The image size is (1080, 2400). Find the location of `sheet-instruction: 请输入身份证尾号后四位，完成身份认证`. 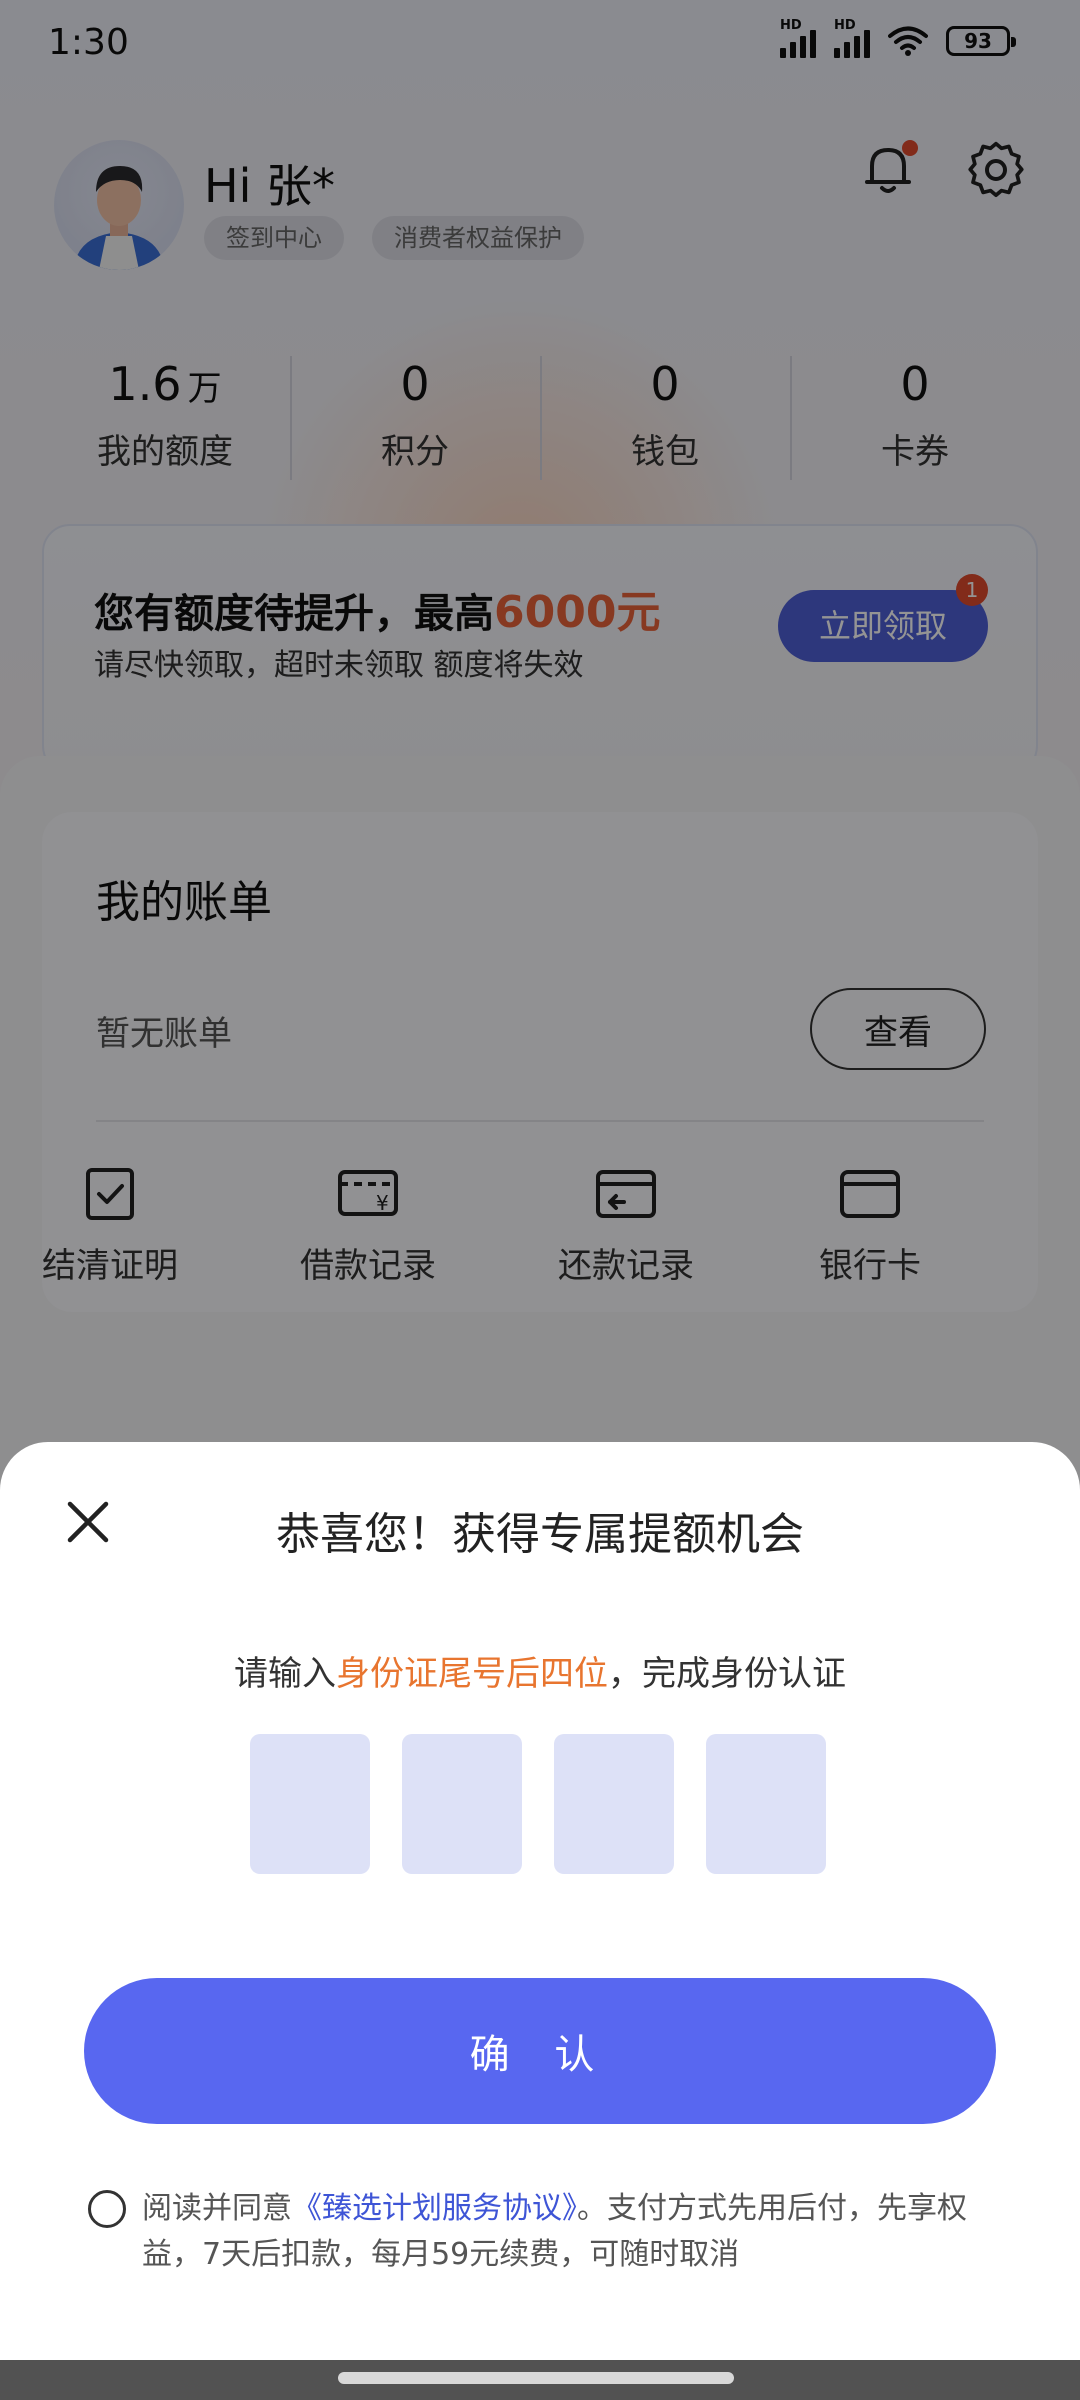

sheet-instruction: 请输入身份证尾号后四位，完成身份认证 is located at coordinates (540, 1670).